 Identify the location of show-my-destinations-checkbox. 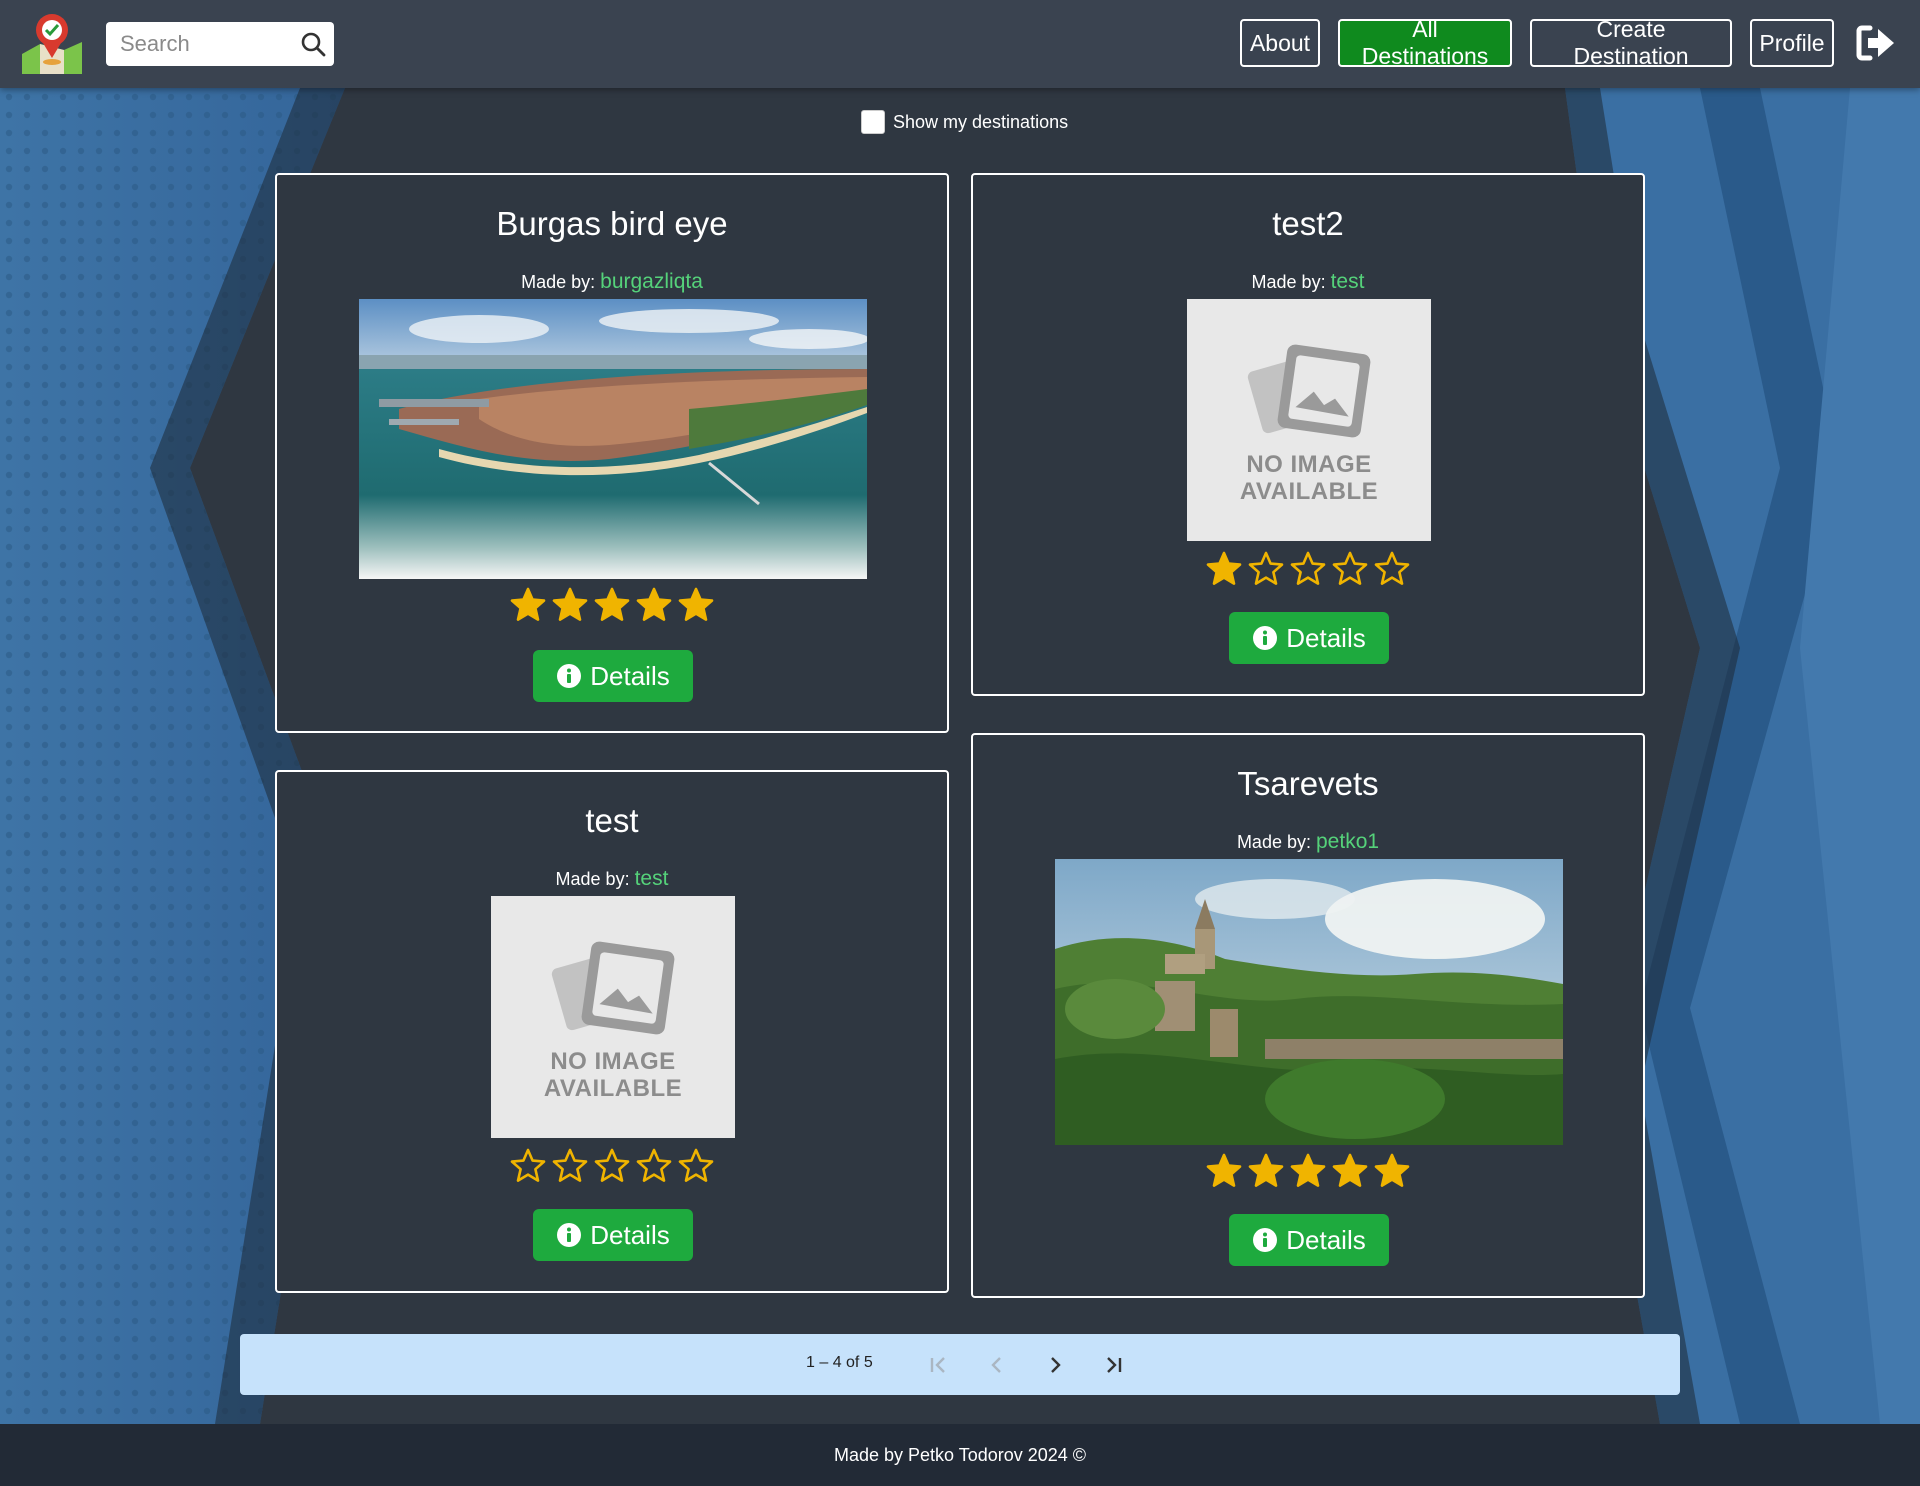
(873, 122).